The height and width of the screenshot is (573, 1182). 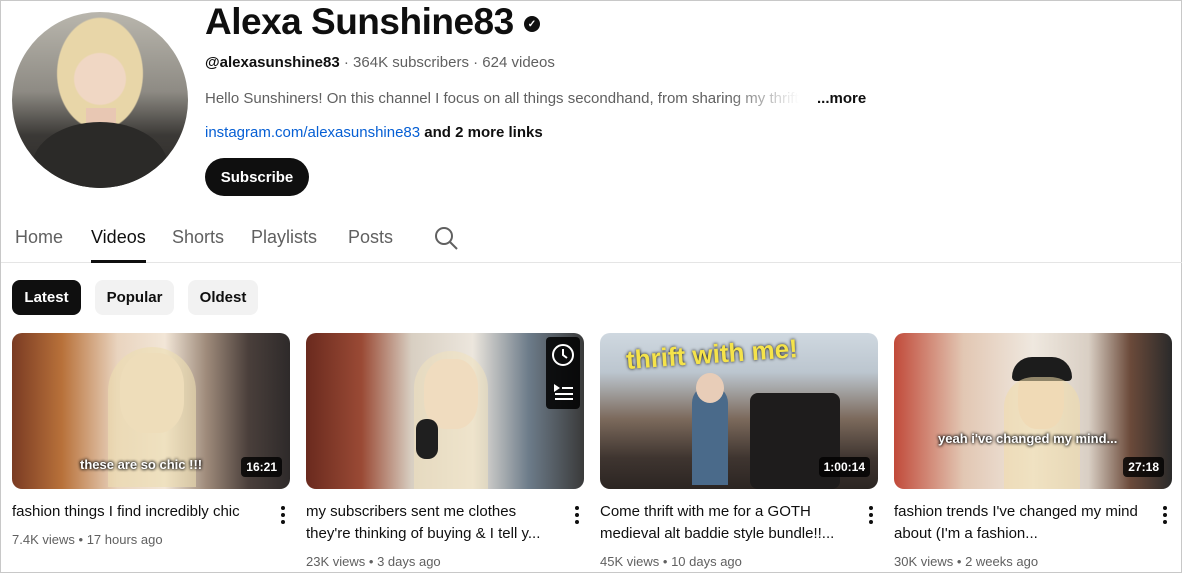 What do you see at coordinates (518, 62) in the screenshot?
I see `video-count: 624 videos` at bounding box center [518, 62].